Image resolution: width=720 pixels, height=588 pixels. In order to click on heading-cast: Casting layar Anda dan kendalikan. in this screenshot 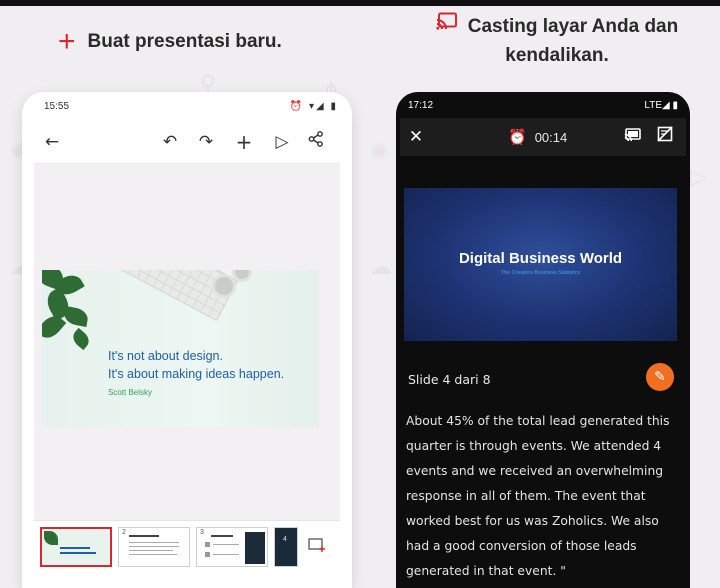, I will do `click(557, 41)`.